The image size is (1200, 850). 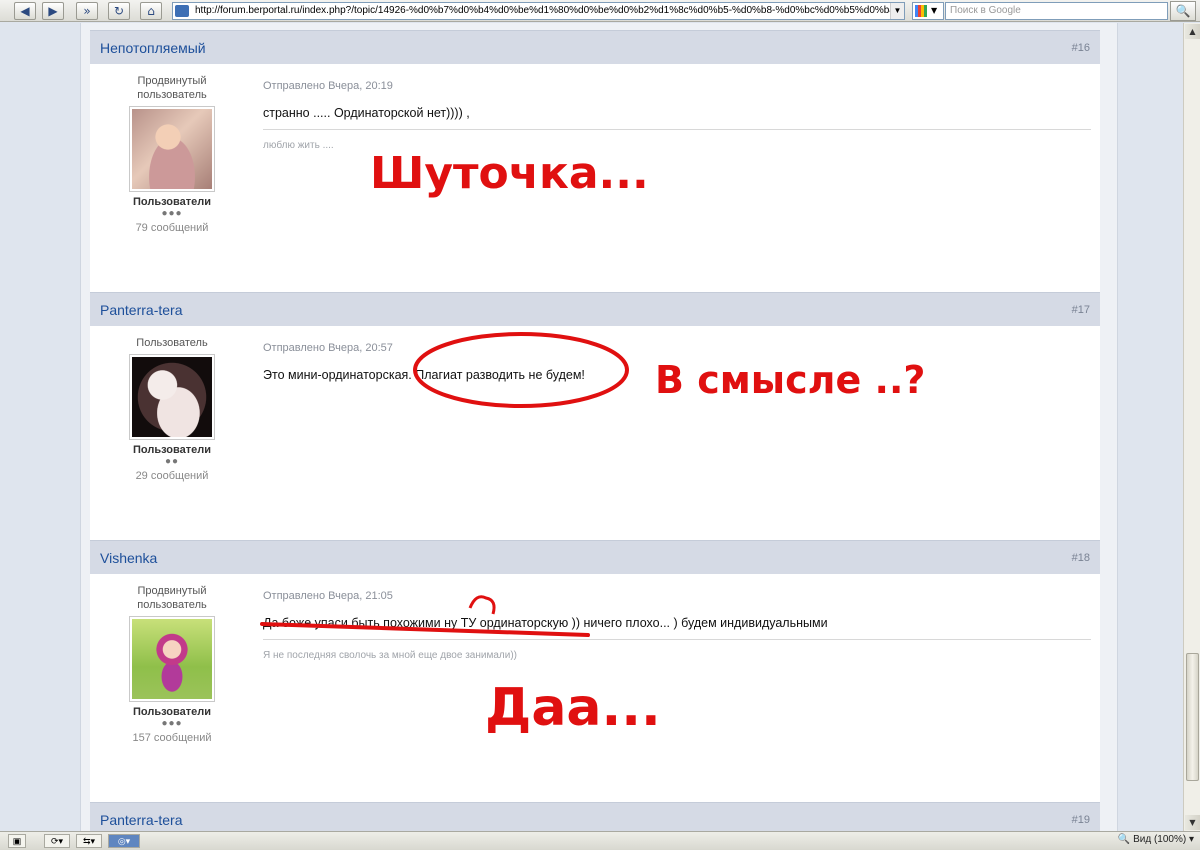 What do you see at coordinates (1124, 839) in the screenshot?
I see `zoom-icon: 🔍` at bounding box center [1124, 839].